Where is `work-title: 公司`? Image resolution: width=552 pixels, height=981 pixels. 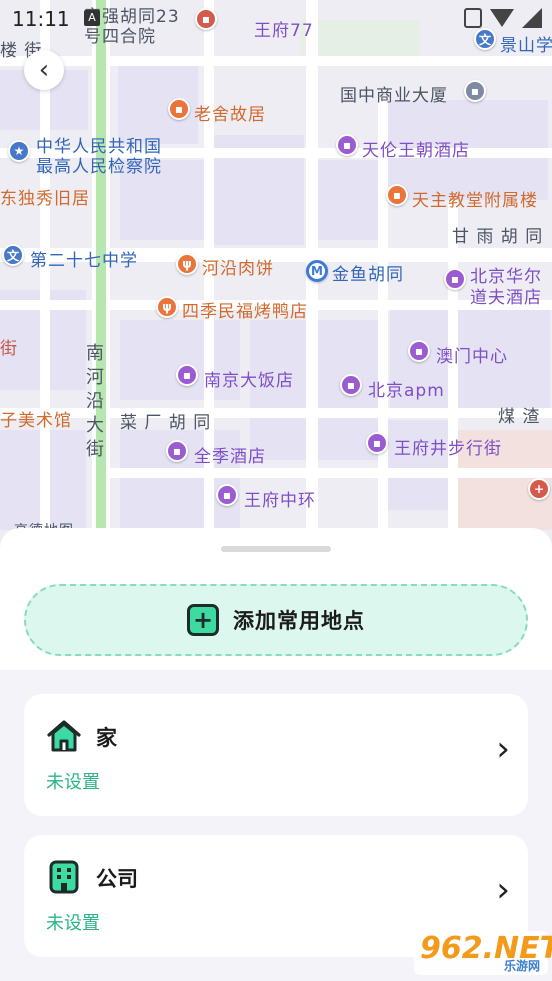 work-title: 公司 is located at coordinates (117, 879).